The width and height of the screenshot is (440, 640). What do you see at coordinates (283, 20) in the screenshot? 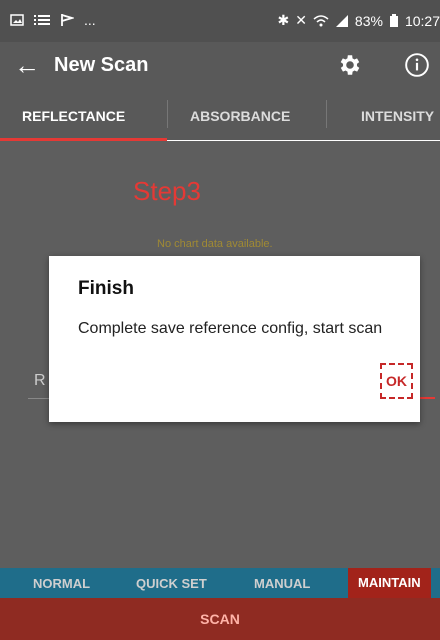
I see `bluetooth-icon: ✱` at bounding box center [283, 20].